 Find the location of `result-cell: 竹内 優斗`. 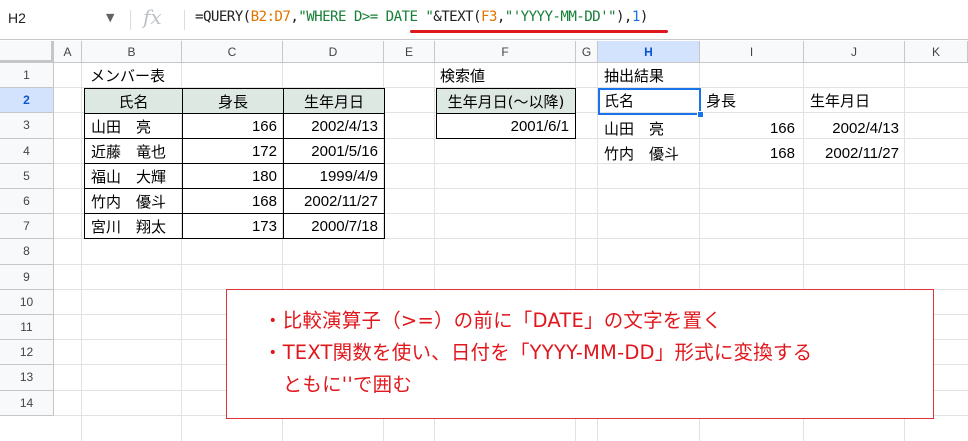

result-cell: 竹内 優斗 is located at coordinates (649, 154).